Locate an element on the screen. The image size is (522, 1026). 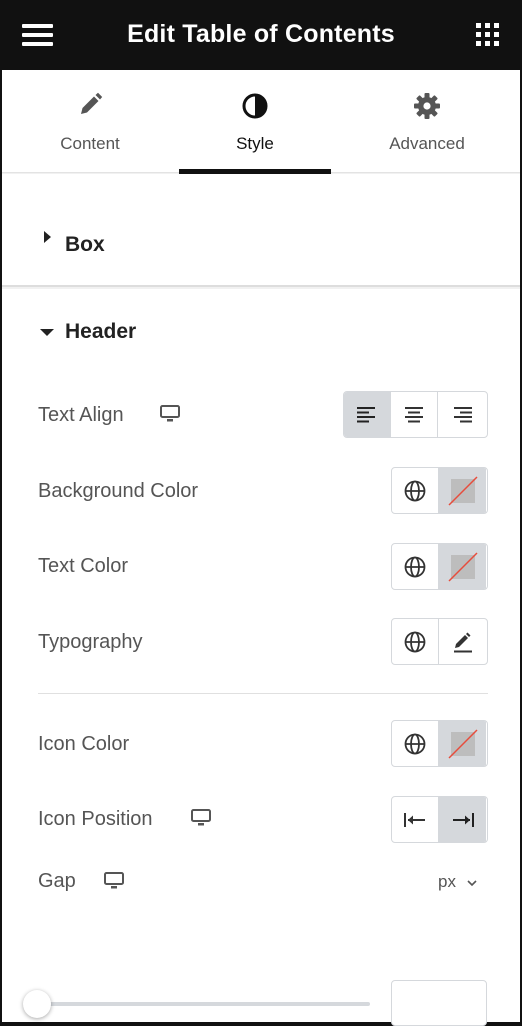
edit-typography-button is located at coordinates (462, 641).